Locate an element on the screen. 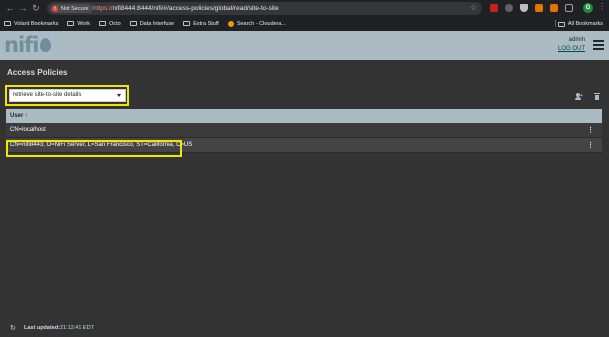 This screenshot has height=337, width=609. app-header: nifi admin LOG OUT is located at coordinates (304, 45).